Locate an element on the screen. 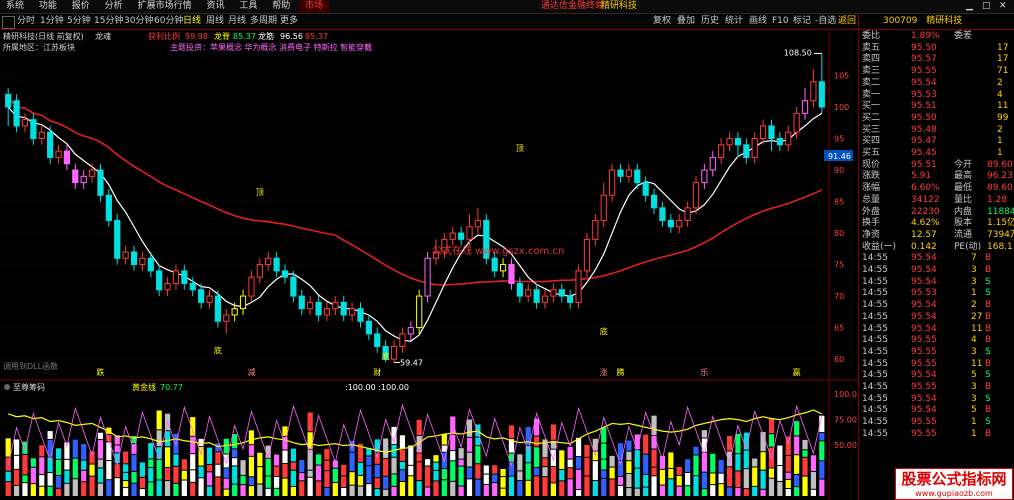 The width and height of the screenshot is (1014, 500). price-axis: 60 65 70 75 80 85 90 95 100 105 is located at coordinates (841, 218).